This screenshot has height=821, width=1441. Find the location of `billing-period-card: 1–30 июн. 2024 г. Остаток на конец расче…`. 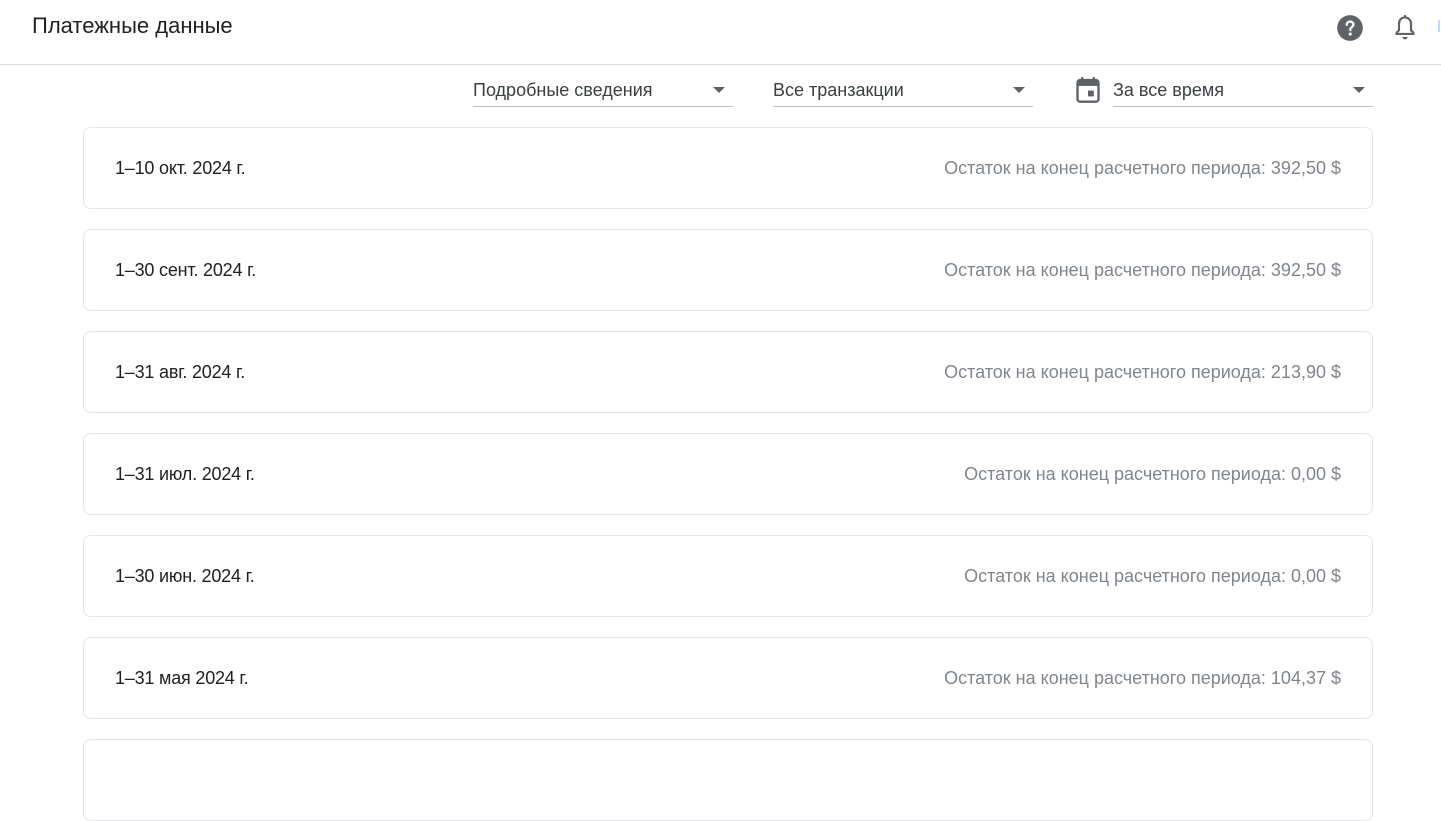

billing-period-card: 1–30 июн. 2024 г. Остаток на конец расче… is located at coordinates (728, 576).